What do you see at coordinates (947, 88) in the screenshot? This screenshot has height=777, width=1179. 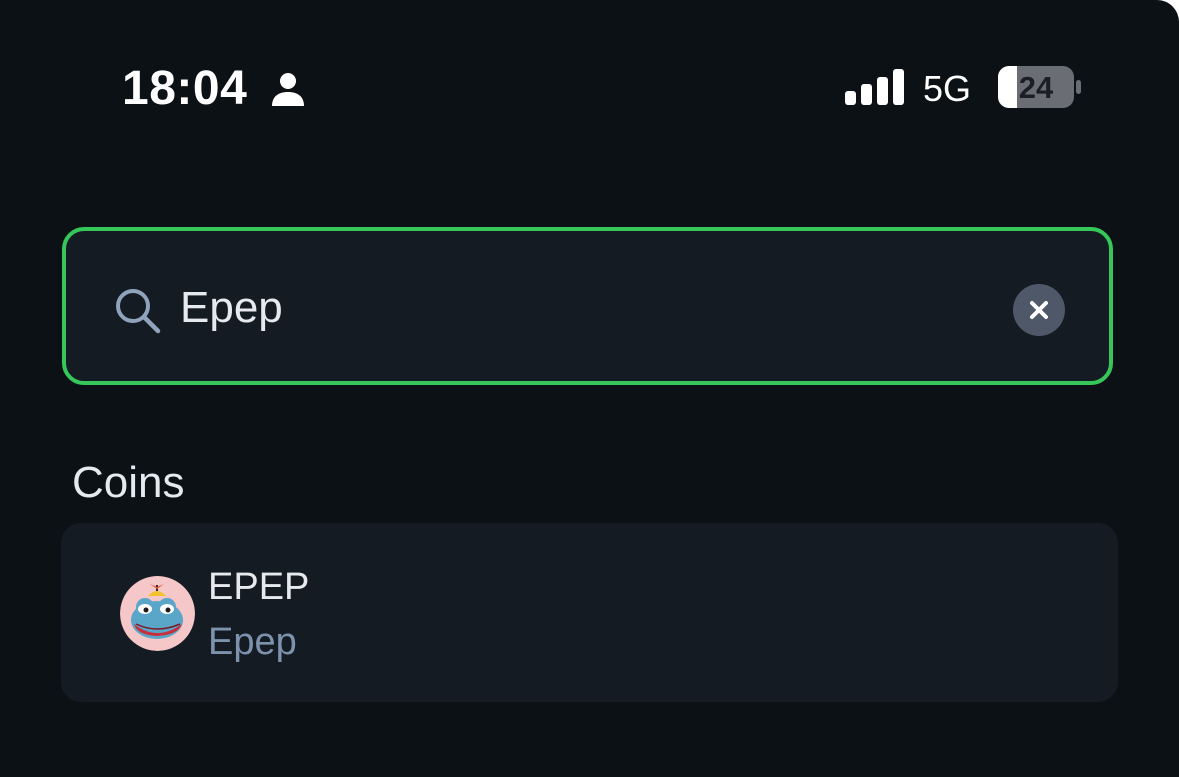 I see `network-type: 5G` at bounding box center [947, 88].